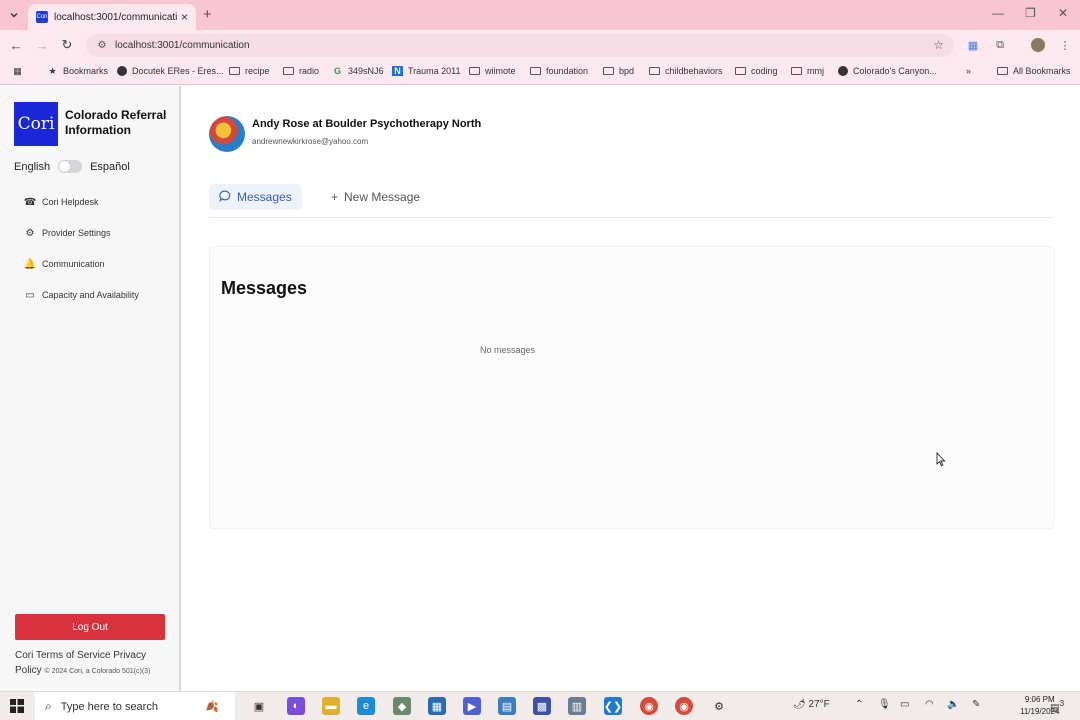 This screenshot has width=1080, height=720. I want to click on tab-new-message: + New Message, so click(375, 197).